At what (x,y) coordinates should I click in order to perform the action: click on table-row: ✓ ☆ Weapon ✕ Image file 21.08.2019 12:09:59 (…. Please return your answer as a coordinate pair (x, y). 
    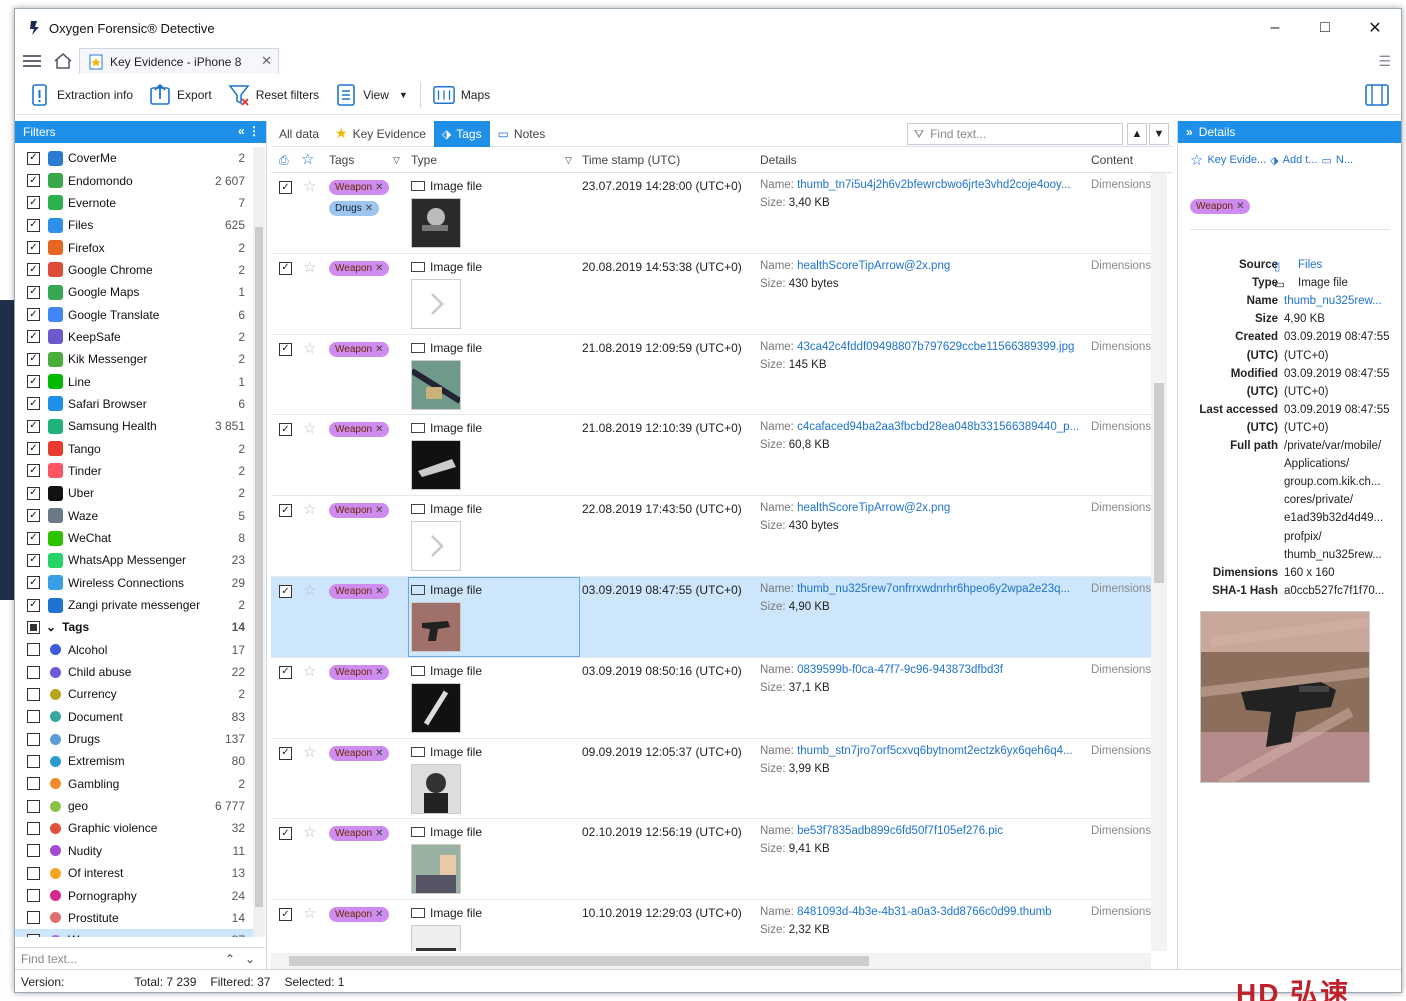
    Looking at the image, I should click on (711, 375).